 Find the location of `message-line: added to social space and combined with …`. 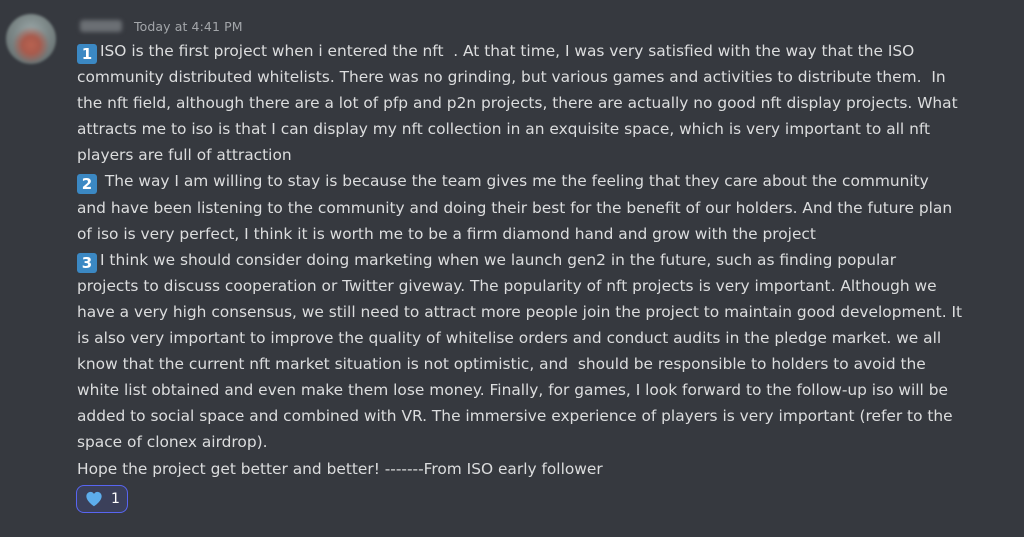

message-line: added to social space and combined with … is located at coordinates (527, 416).